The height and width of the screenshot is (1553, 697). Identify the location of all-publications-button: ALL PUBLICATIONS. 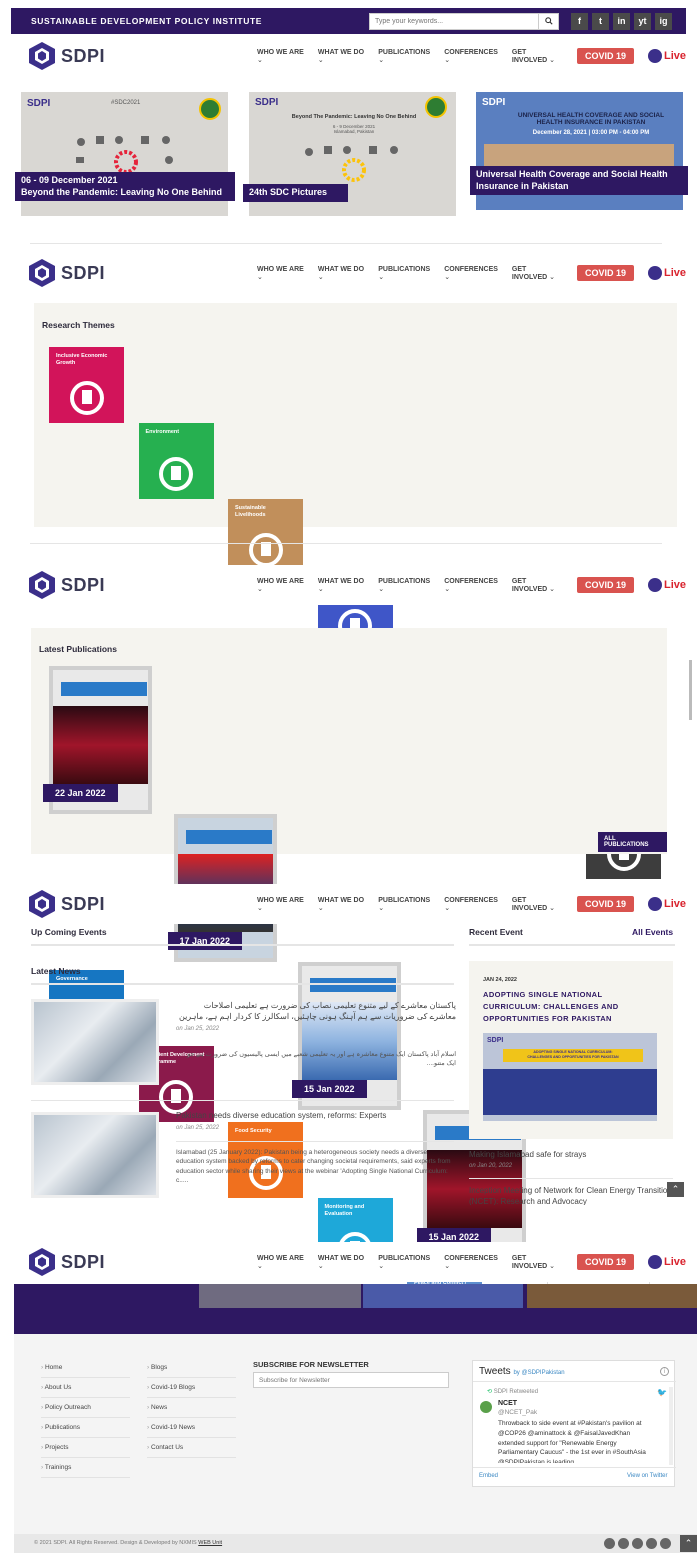
(632, 842).